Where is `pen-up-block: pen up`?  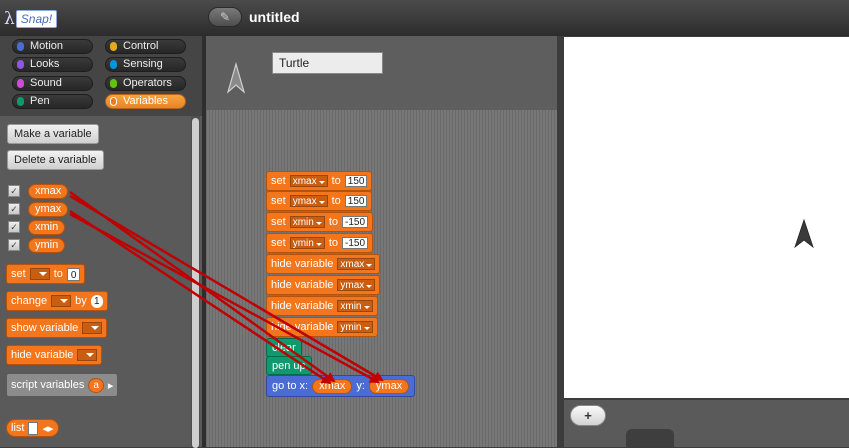
pen-up-block: pen up is located at coordinates (289, 365).